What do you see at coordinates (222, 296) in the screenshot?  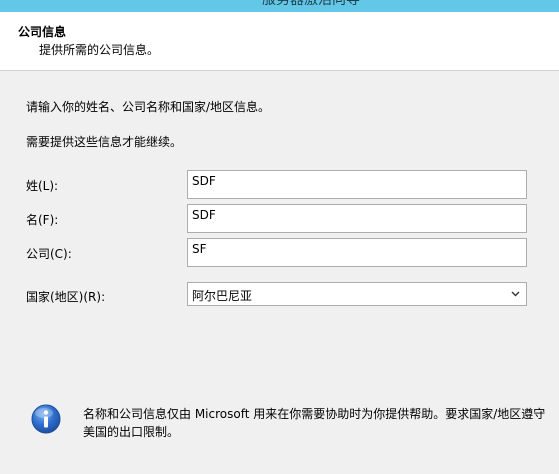 I see `country-select-value: 阿尔巴尼亚` at bounding box center [222, 296].